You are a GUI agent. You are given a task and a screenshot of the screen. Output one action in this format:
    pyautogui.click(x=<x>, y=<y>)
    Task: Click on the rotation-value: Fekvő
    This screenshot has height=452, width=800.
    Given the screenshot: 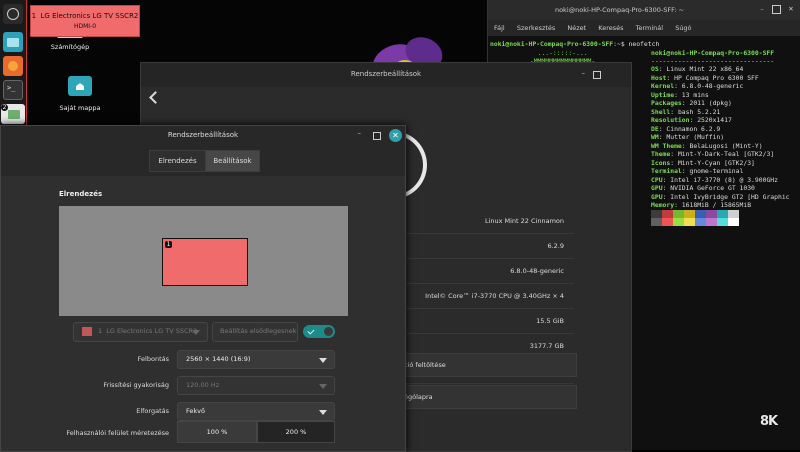 What is the action you would take?
    pyautogui.click(x=195, y=411)
    